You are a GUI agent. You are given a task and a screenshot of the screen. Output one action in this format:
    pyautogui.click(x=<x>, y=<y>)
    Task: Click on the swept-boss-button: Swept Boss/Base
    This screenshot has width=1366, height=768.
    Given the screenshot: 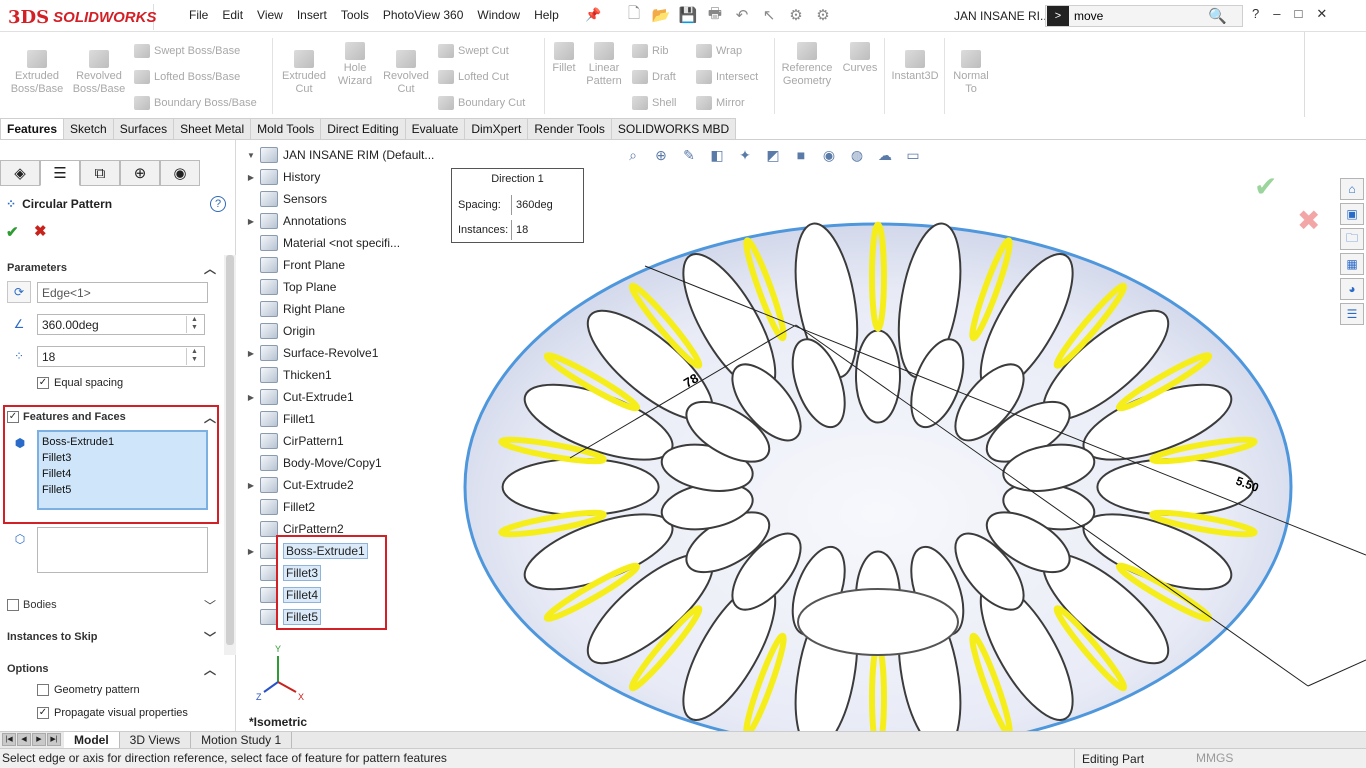 What is the action you would take?
    pyautogui.click(x=187, y=51)
    